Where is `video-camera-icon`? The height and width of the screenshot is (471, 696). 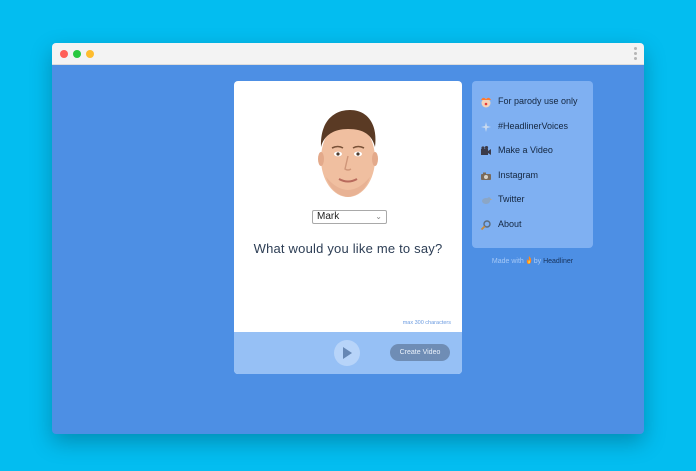 video-camera-icon is located at coordinates (486, 150).